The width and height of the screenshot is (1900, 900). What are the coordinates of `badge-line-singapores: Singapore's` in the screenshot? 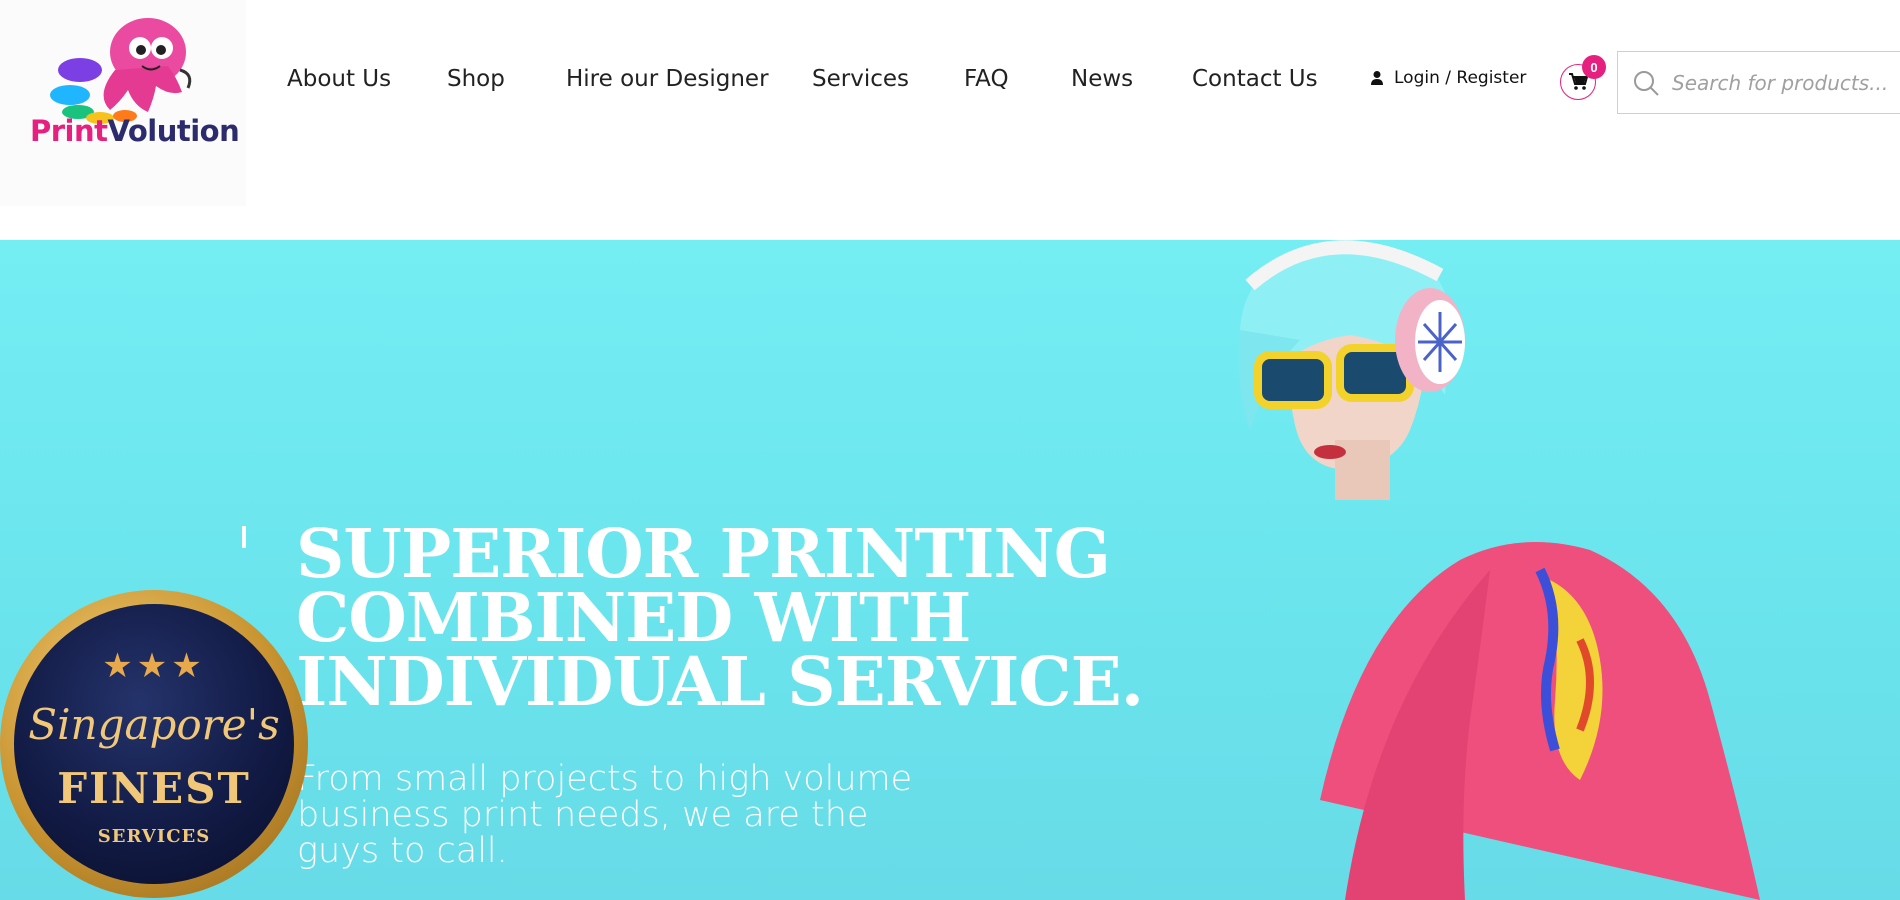 It's located at (154, 724).